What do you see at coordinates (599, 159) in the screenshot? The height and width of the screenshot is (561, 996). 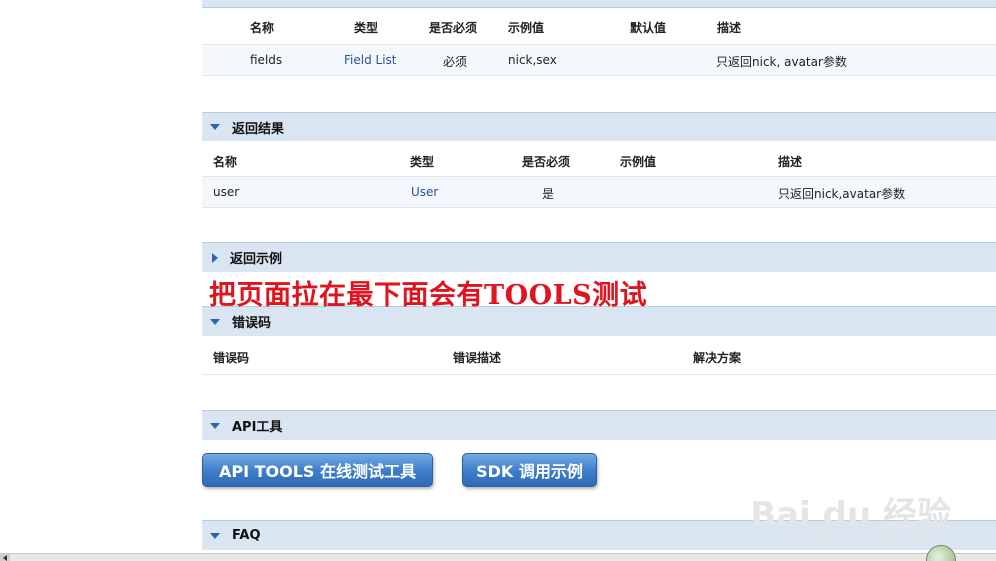 I see `return-result-header-row: 名称 类型 是否必须 示例值 描述` at bounding box center [599, 159].